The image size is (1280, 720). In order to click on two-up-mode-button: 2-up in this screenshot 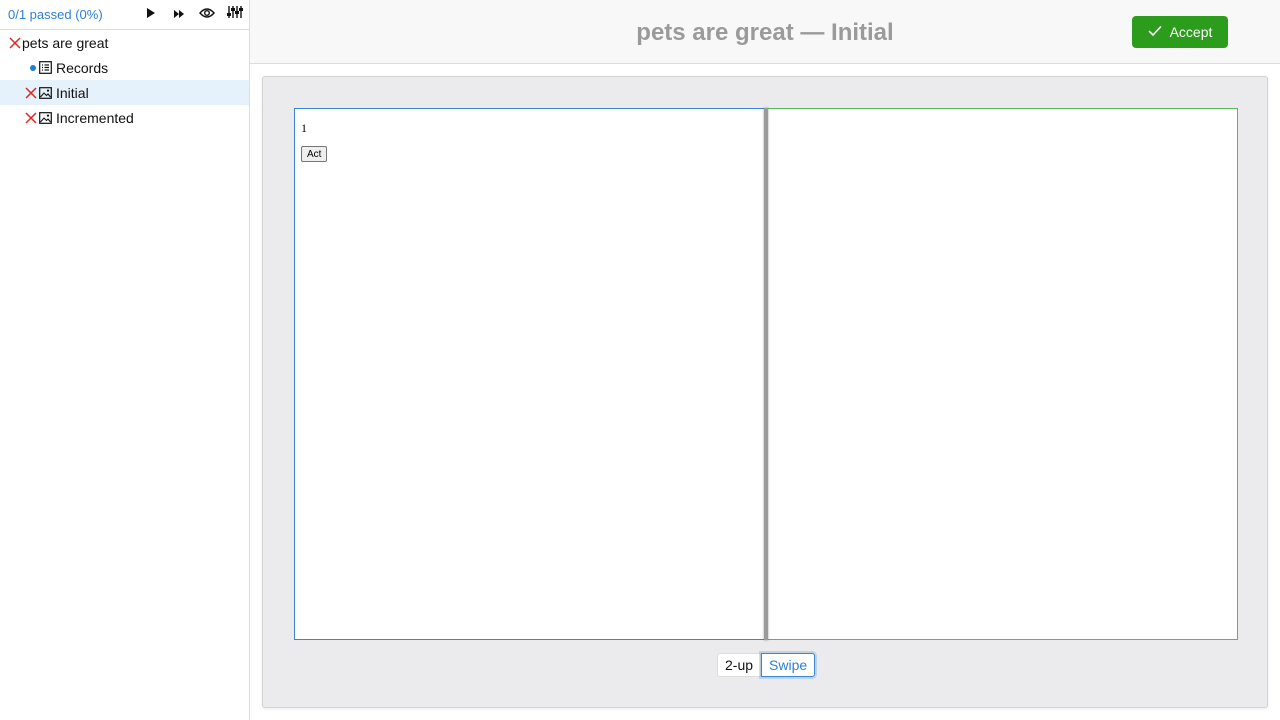, I will do `click(739, 665)`.